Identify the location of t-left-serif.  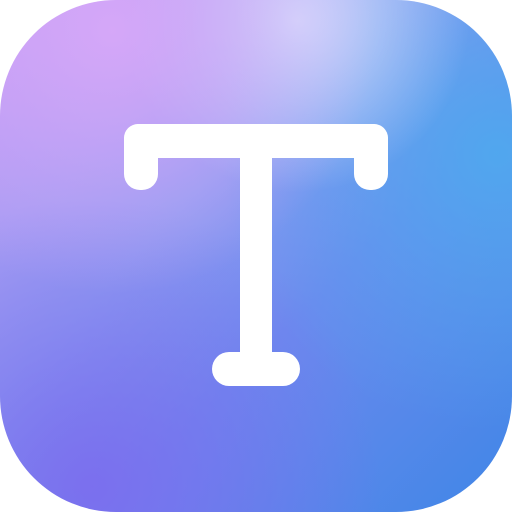
(141, 157).